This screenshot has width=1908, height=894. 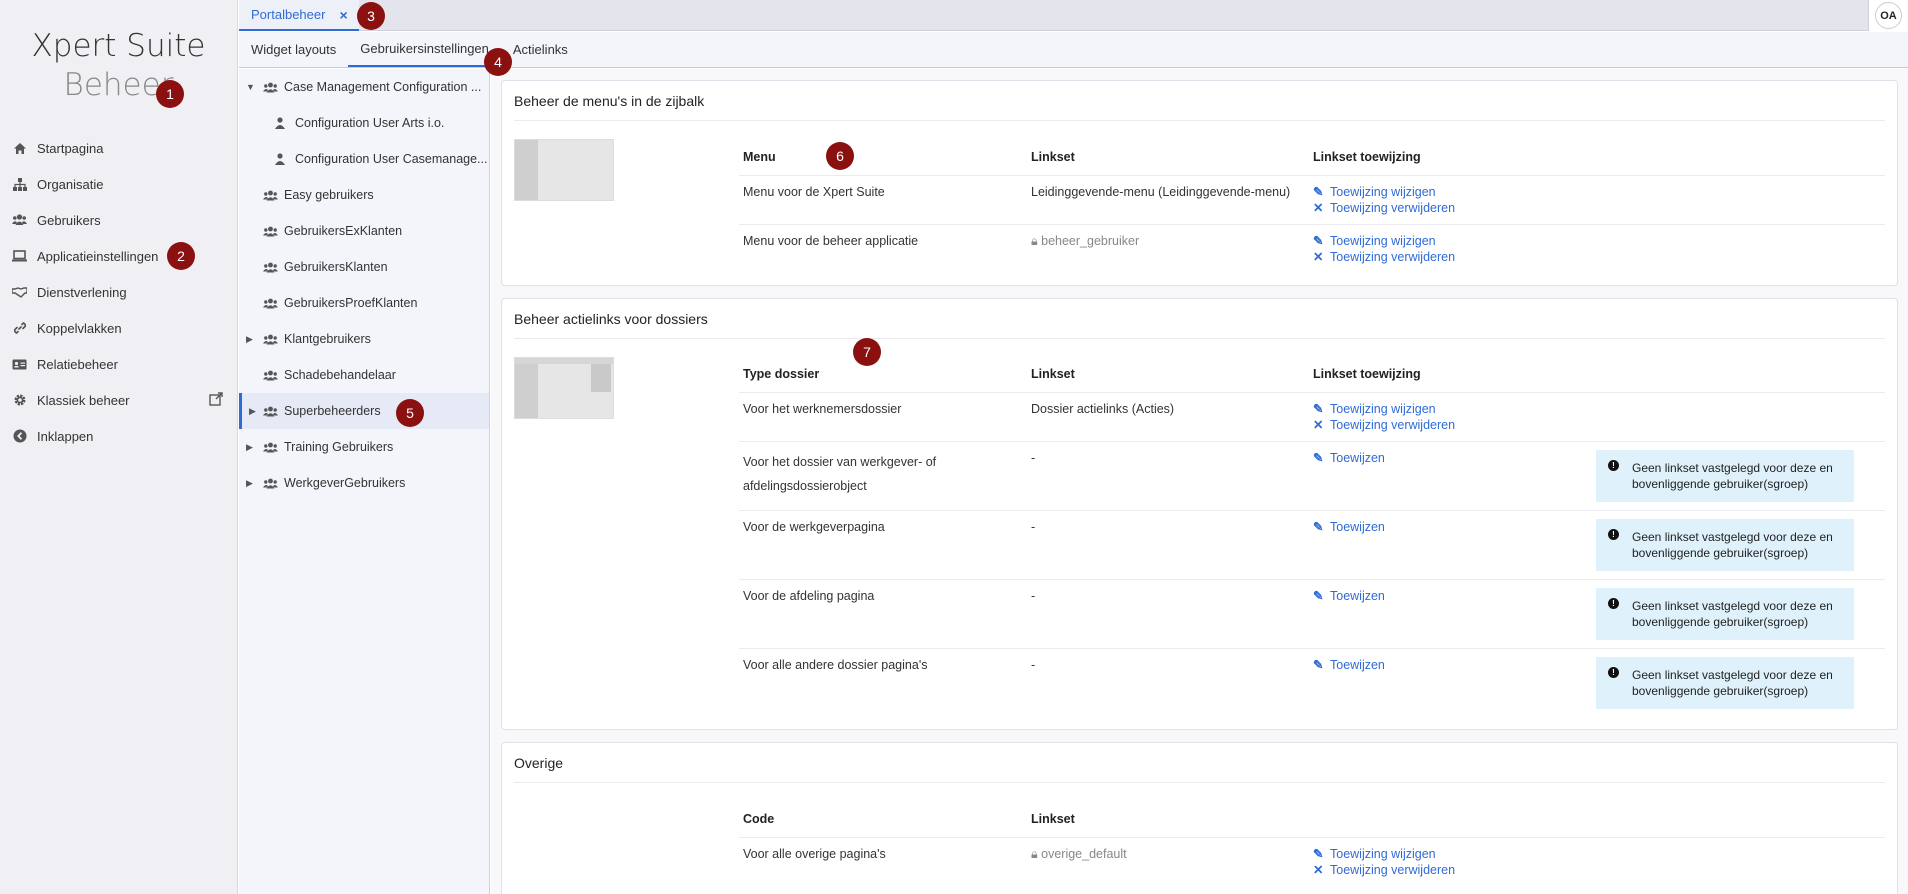 I want to click on tree-item: ▶ Training Gebruikers, so click(x=364, y=447).